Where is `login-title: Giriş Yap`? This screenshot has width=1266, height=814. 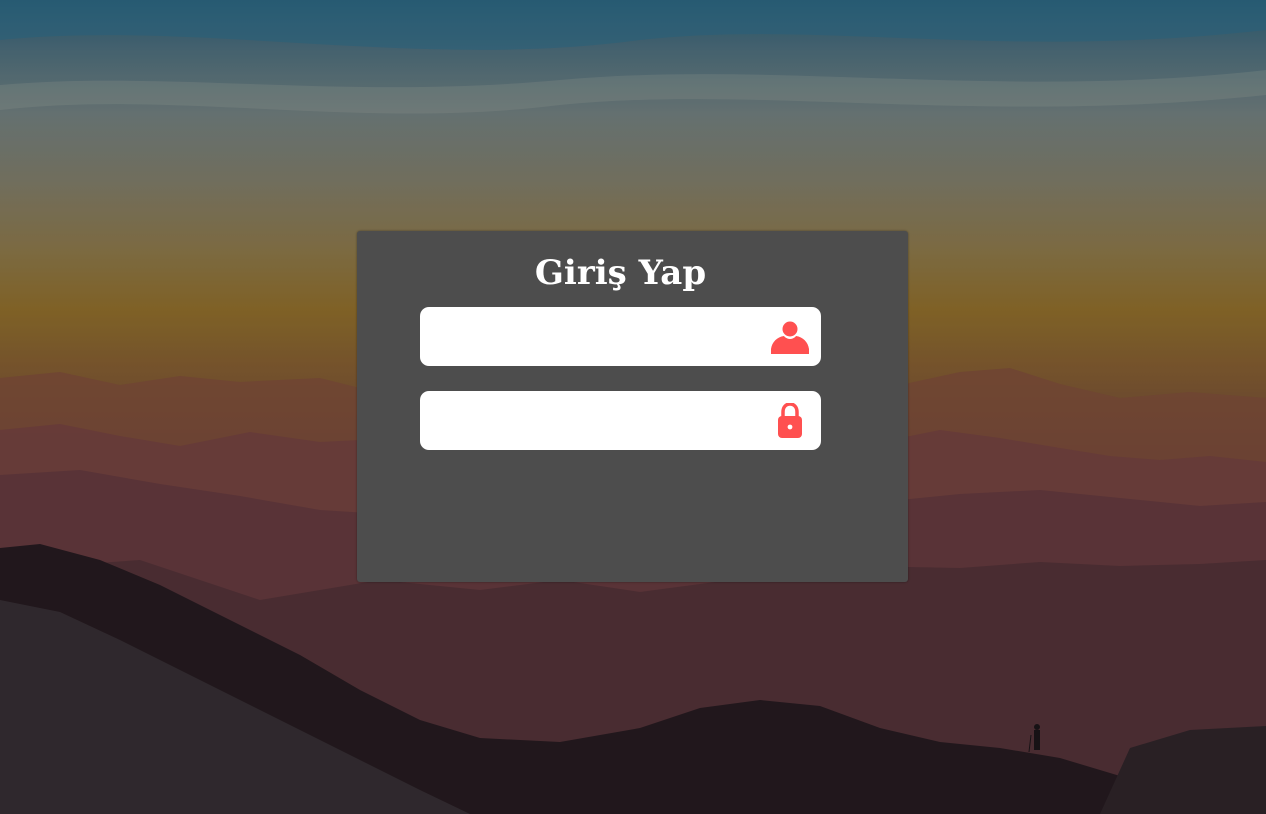
login-title: Giriş Yap is located at coordinates (620, 273).